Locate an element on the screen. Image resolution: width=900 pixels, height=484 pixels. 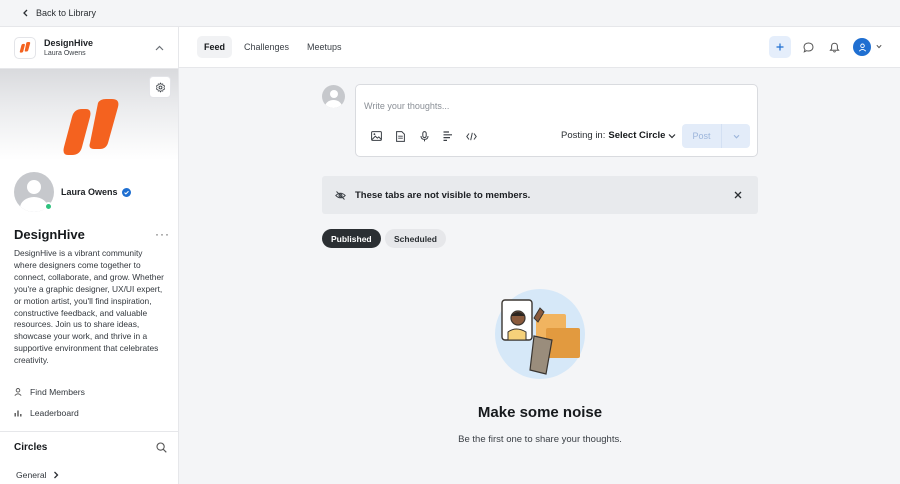
plus-icon is located at coordinates (780, 47).